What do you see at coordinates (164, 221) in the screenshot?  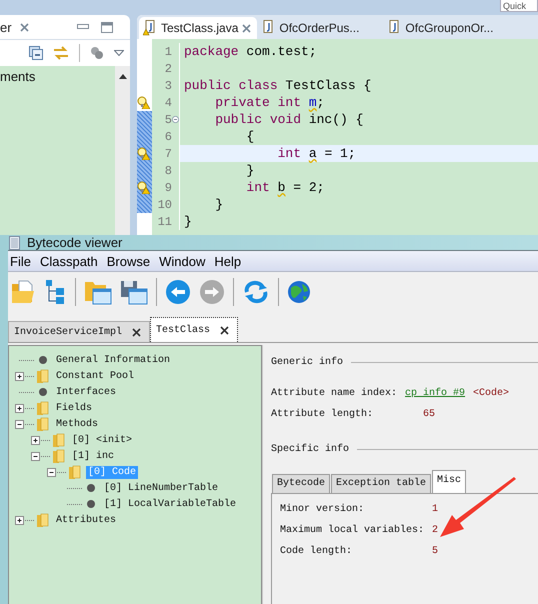 I see `line-number: 11` at bounding box center [164, 221].